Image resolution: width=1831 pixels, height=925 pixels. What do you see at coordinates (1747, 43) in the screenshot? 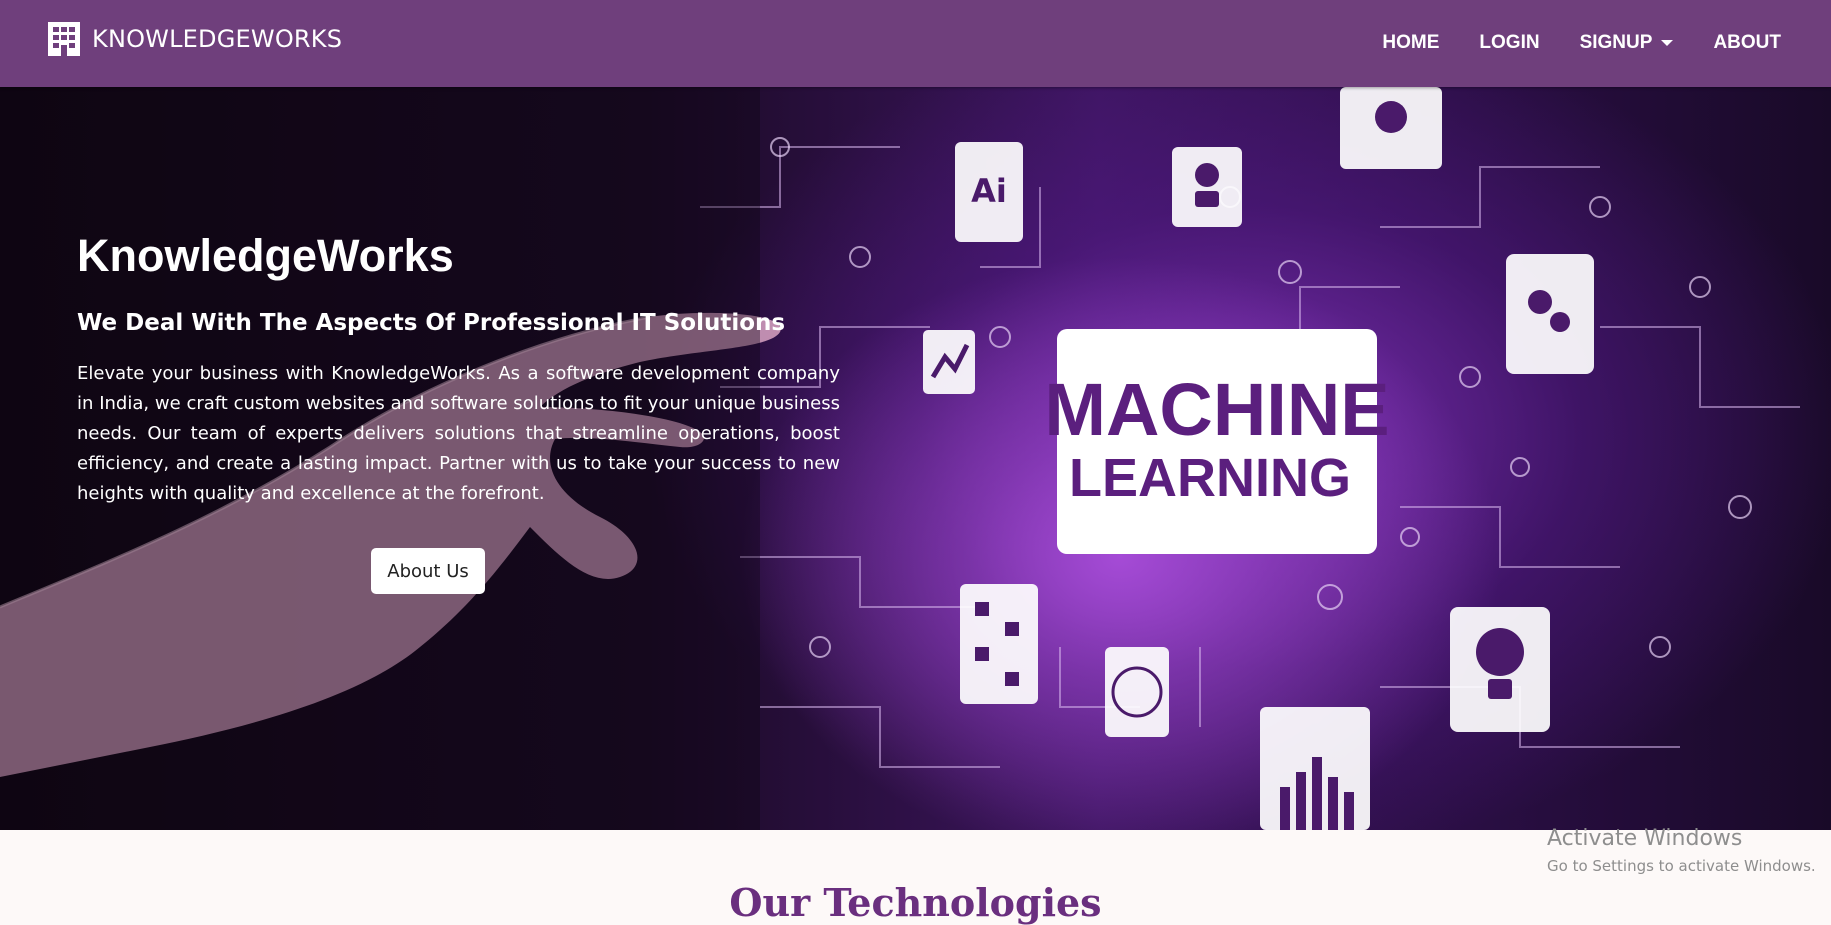
I see `nav-about-link: ABOUT` at bounding box center [1747, 43].